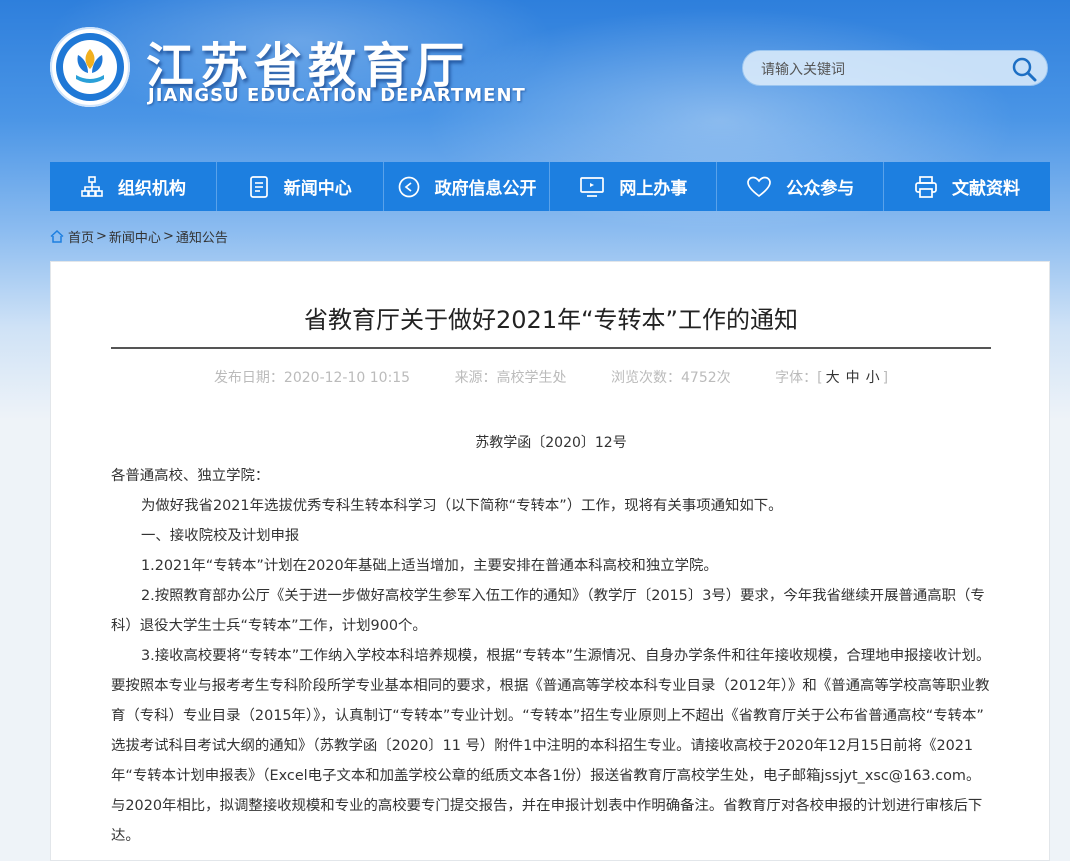 The height and width of the screenshot is (861, 1070). Describe the element at coordinates (151, 189) in the screenshot. I see `nav-label: 组织机构` at that location.